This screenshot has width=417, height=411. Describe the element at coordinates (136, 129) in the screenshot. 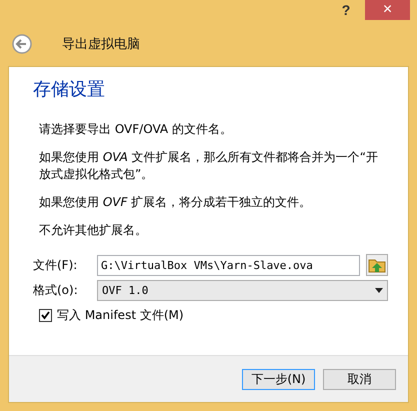

I see `description-text: 请选择要导出 OVF/OVA 的文件名。` at that location.